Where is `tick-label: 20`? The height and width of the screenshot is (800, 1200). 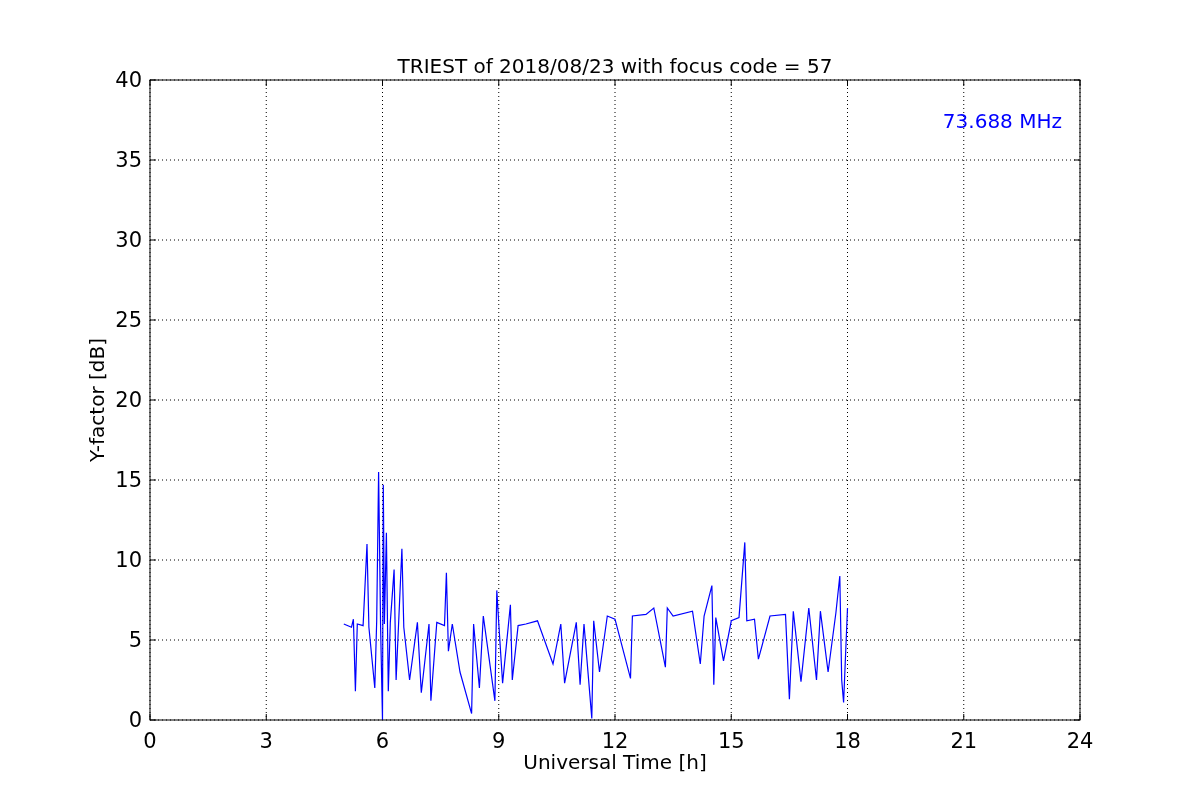 tick-label: 20 is located at coordinates (128, 400).